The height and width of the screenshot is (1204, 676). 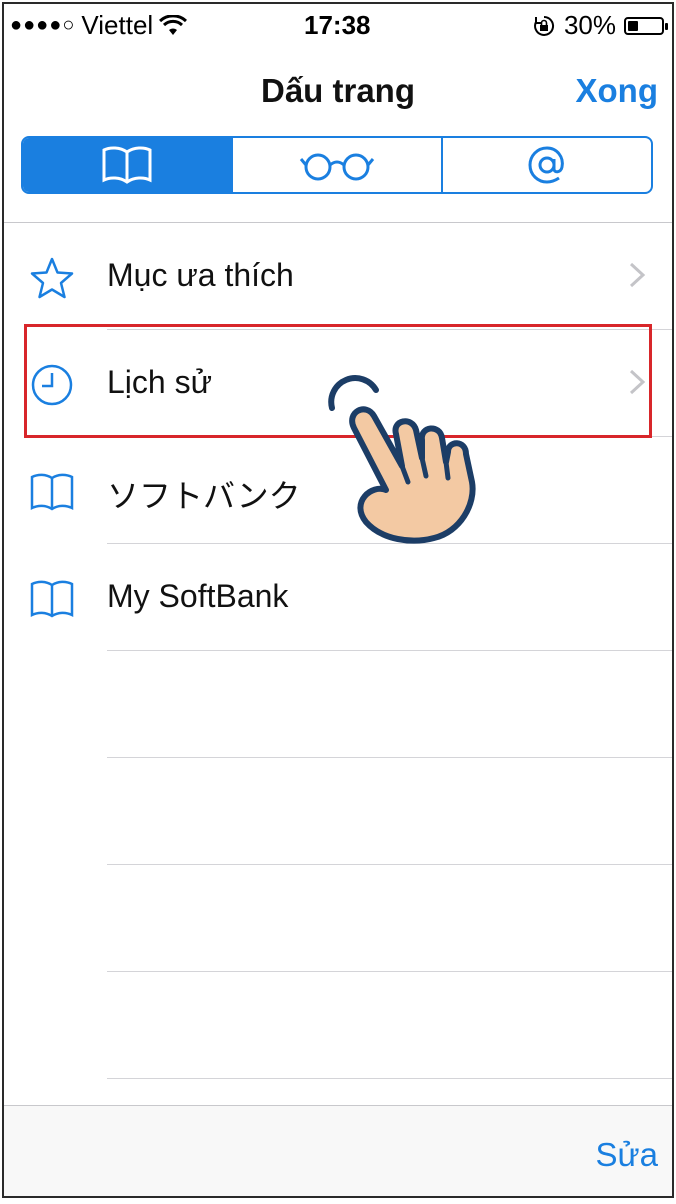 I want to click on status-bar: ●●●●○ Viettel 17:38 30%, so click(x=338, y=26).